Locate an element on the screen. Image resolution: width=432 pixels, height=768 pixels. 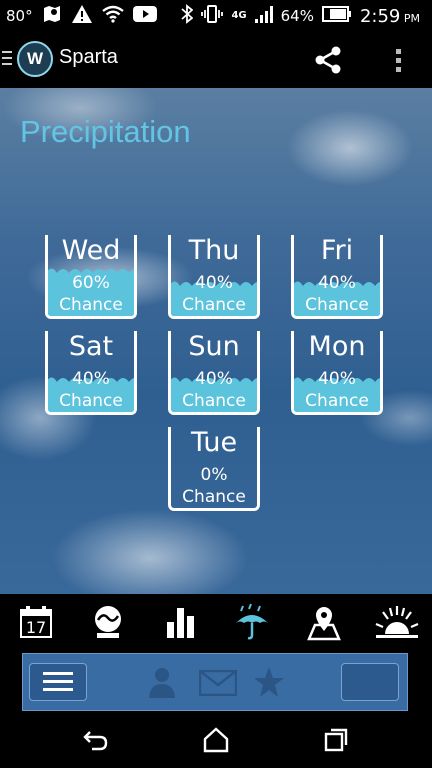
wifi-icon is located at coordinates (112, 16).